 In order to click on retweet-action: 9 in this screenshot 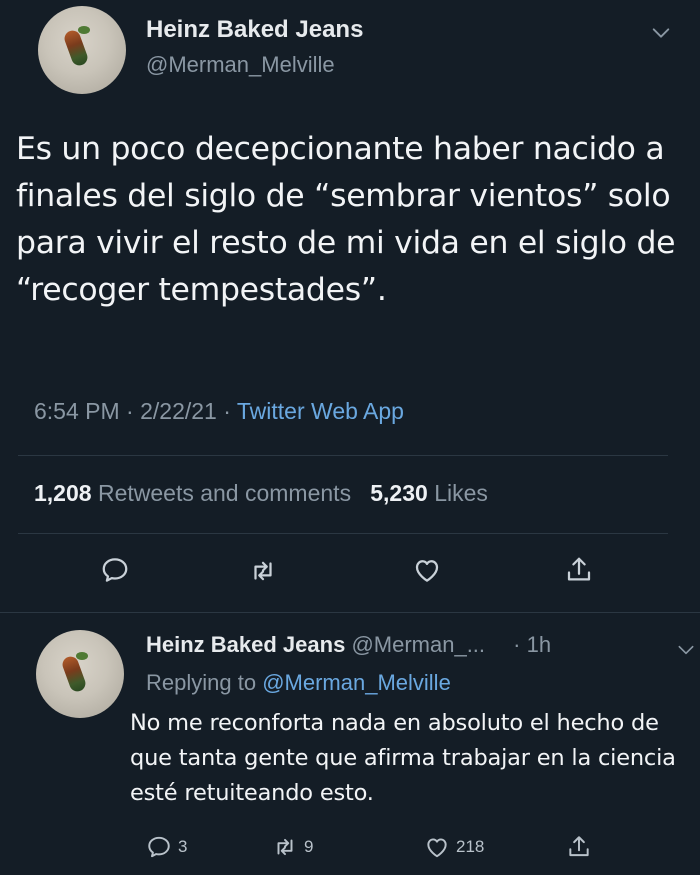, I will do `click(292, 847)`.